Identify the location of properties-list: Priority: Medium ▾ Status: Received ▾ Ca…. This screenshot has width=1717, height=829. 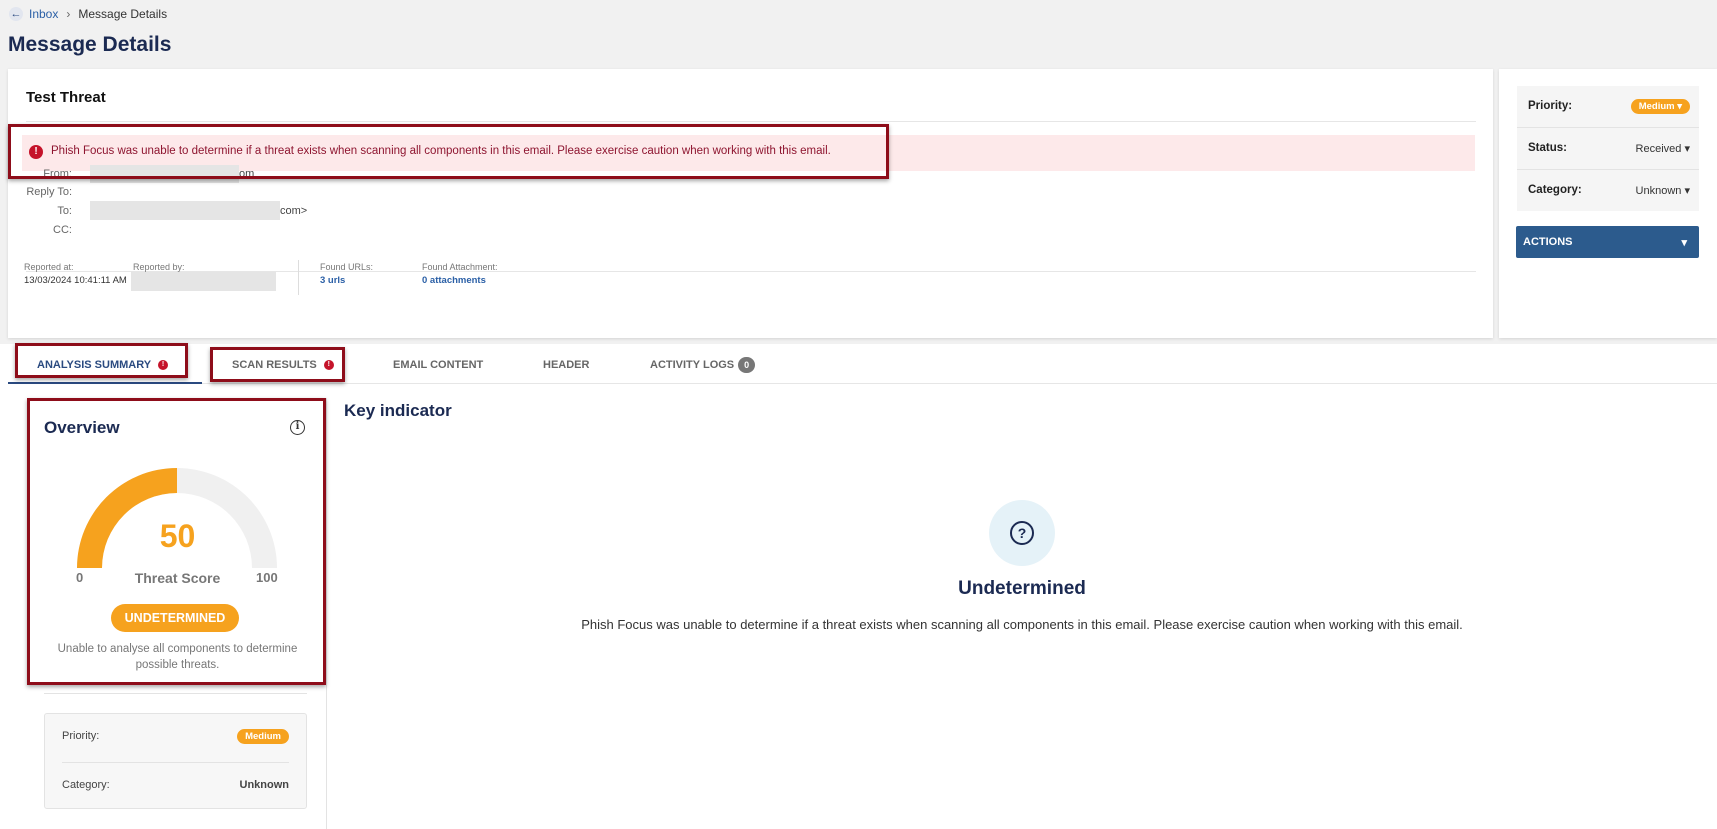
(1608, 148).